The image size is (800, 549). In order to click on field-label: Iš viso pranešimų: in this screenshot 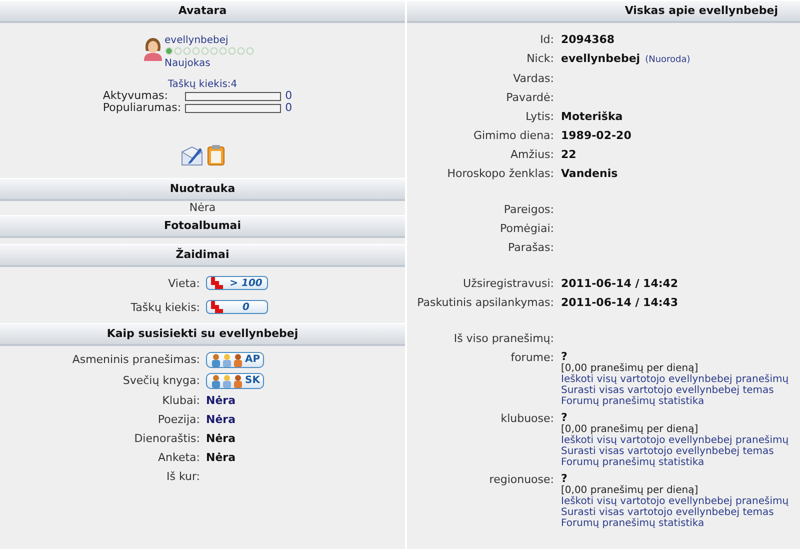, I will do `click(503, 339)`.